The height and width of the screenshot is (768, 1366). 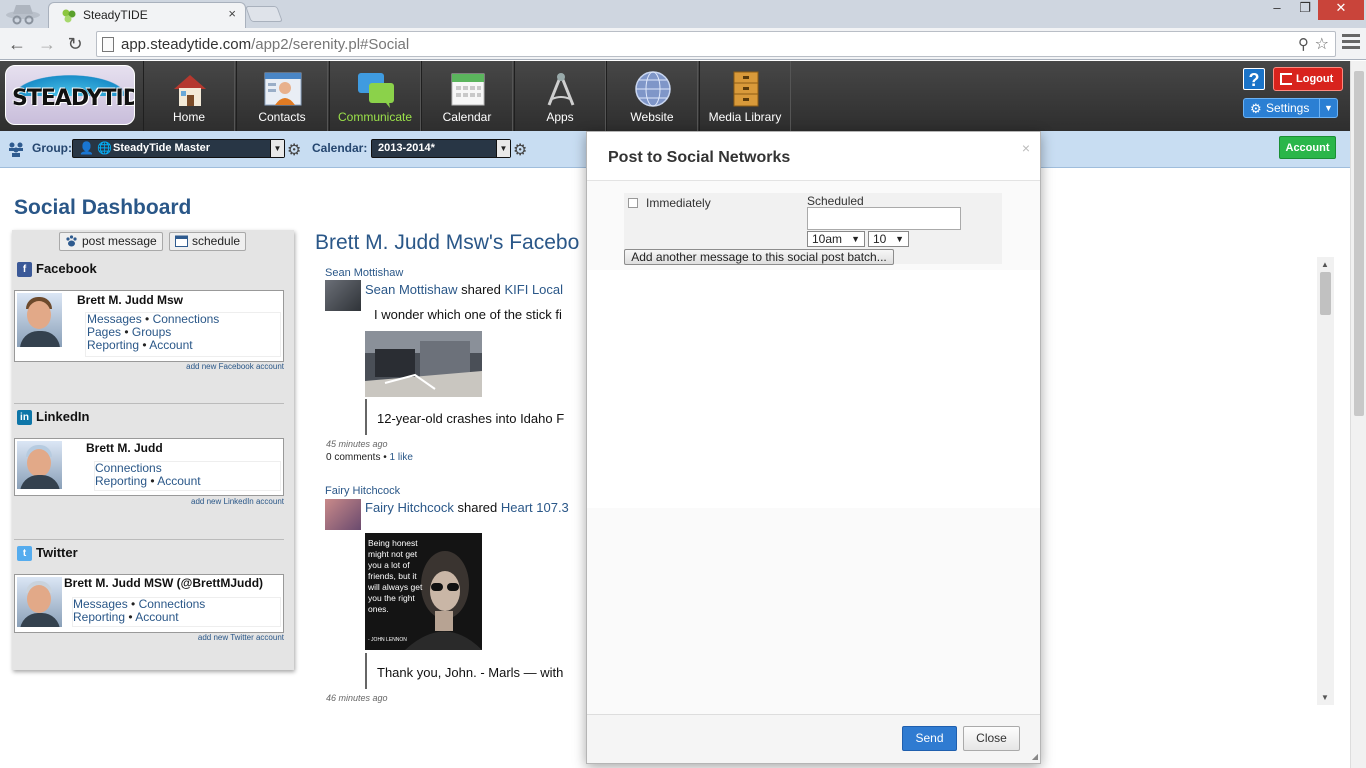 I want to click on page-title: Social Dashboard, so click(x=103, y=207).